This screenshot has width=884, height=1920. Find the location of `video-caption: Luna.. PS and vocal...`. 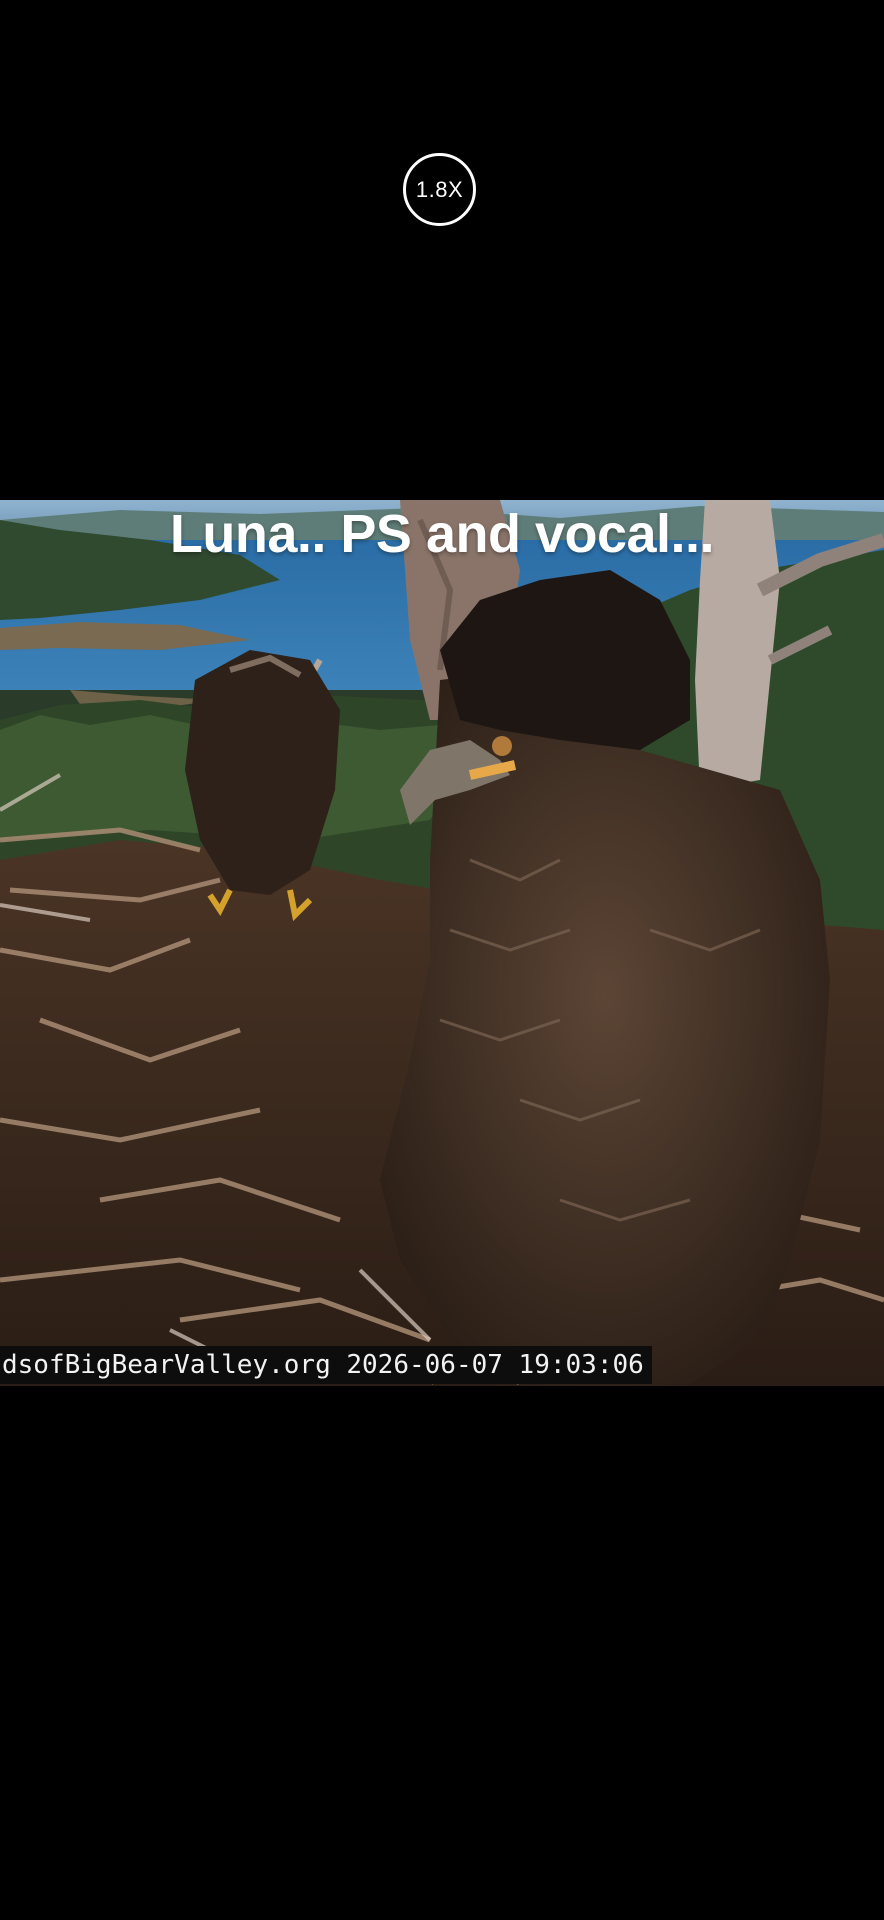

video-caption: Luna.. PS and vocal... is located at coordinates (442, 534).